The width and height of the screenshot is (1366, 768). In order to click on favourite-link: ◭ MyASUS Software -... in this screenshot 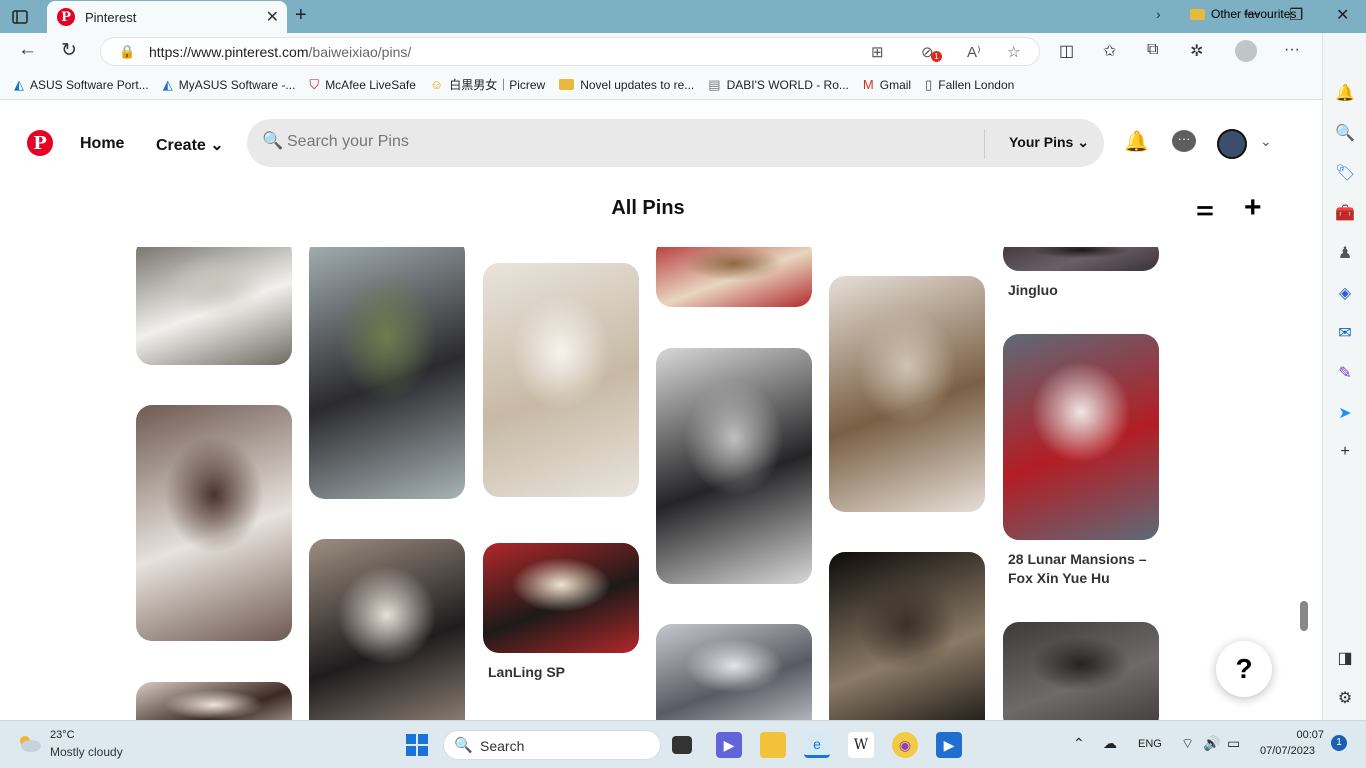, I will do `click(229, 85)`.